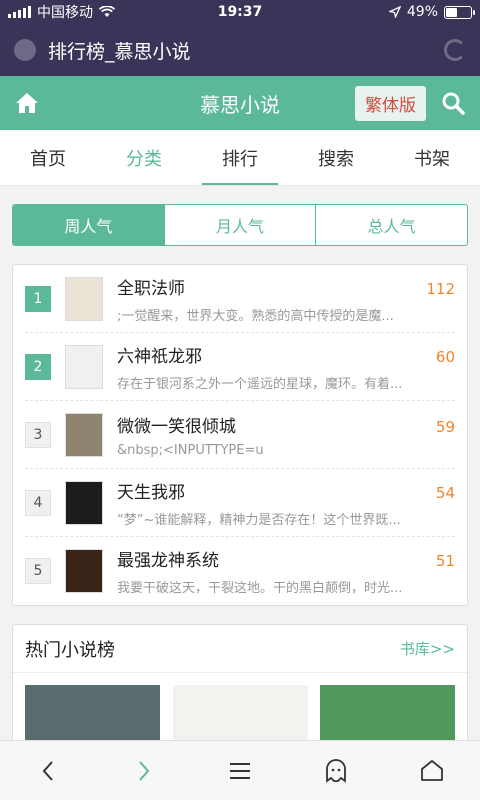 The width and height of the screenshot is (480, 800). Describe the element at coordinates (107, 11) in the screenshot. I see `wifi-icon` at that location.